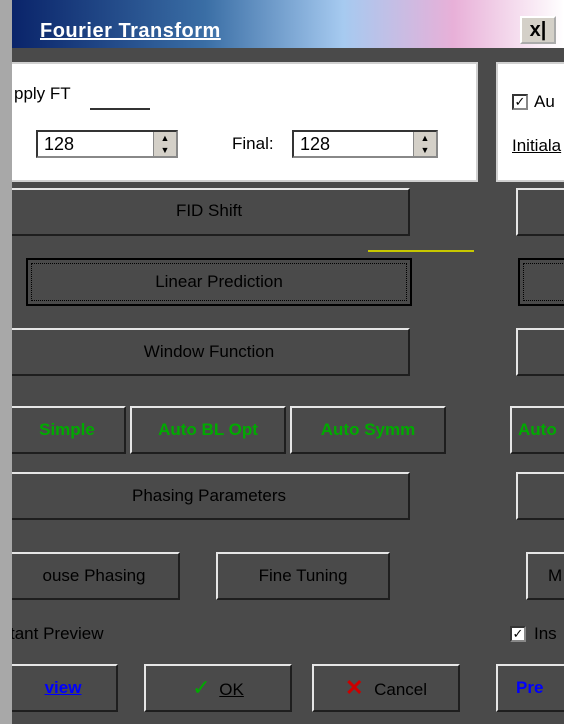 Image resolution: width=564 pixels, height=724 pixels. I want to click on fid-shift-label: FID Shift, so click(209, 210).